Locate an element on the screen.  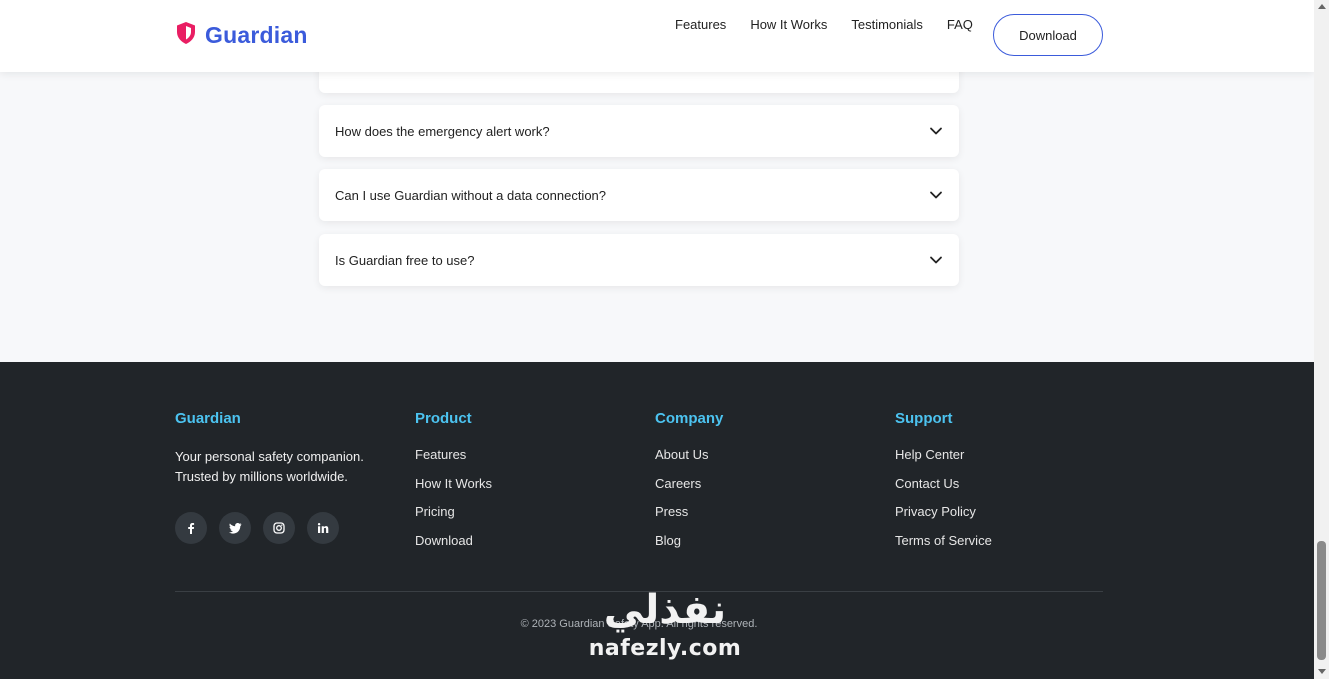
footer-link: Features is located at coordinates (453, 461).